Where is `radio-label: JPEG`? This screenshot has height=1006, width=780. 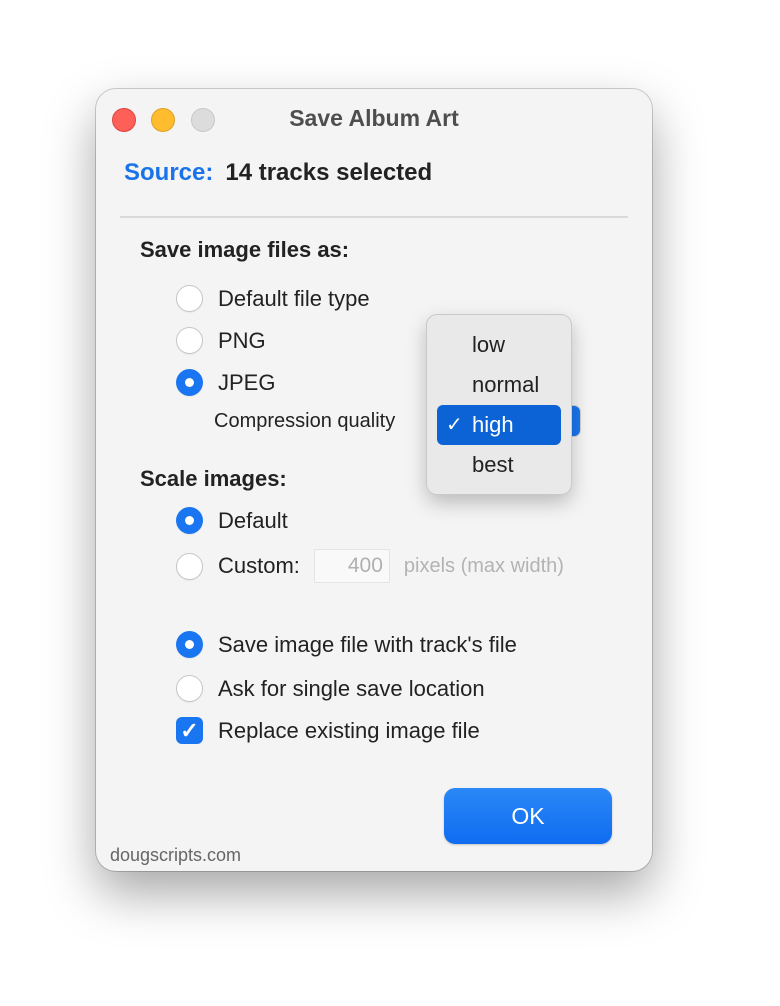 radio-label: JPEG is located at coordinates (247, 382).